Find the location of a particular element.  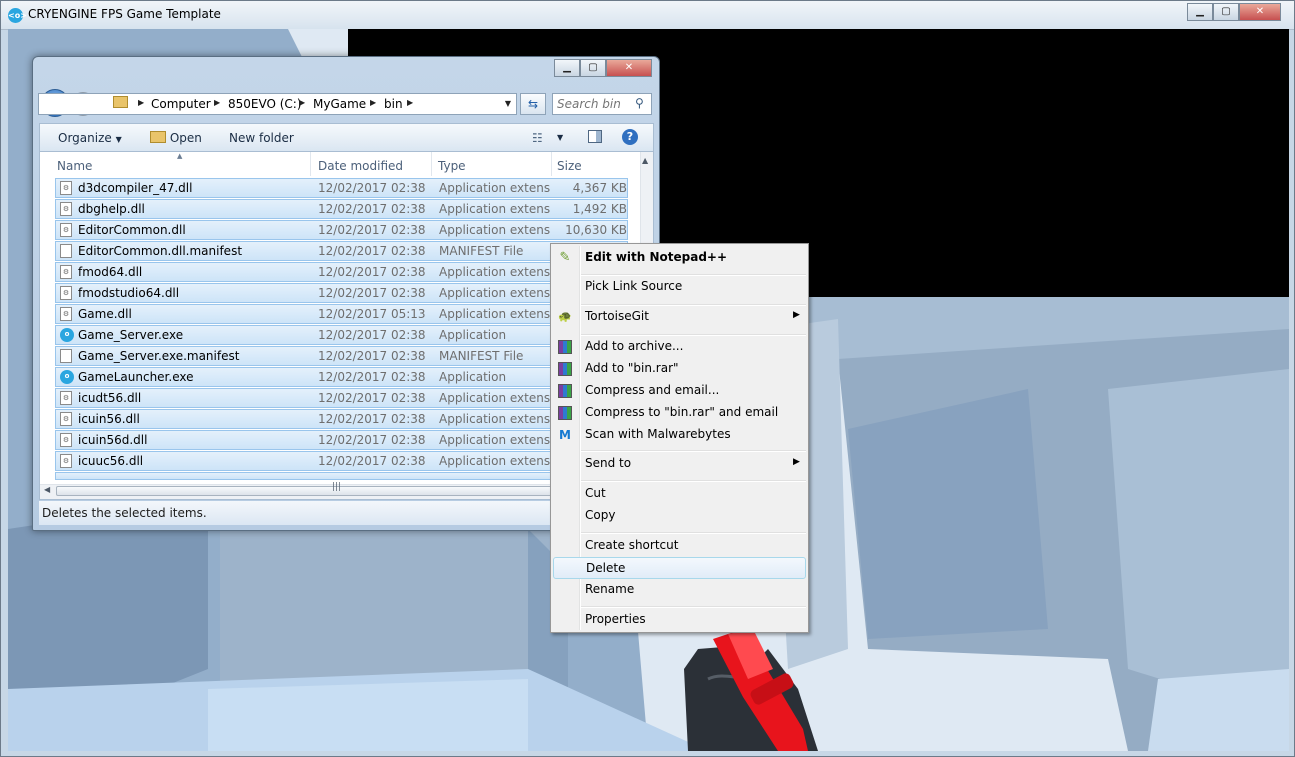

file-size: 10,630 KB is located at coordinates (596, 230).